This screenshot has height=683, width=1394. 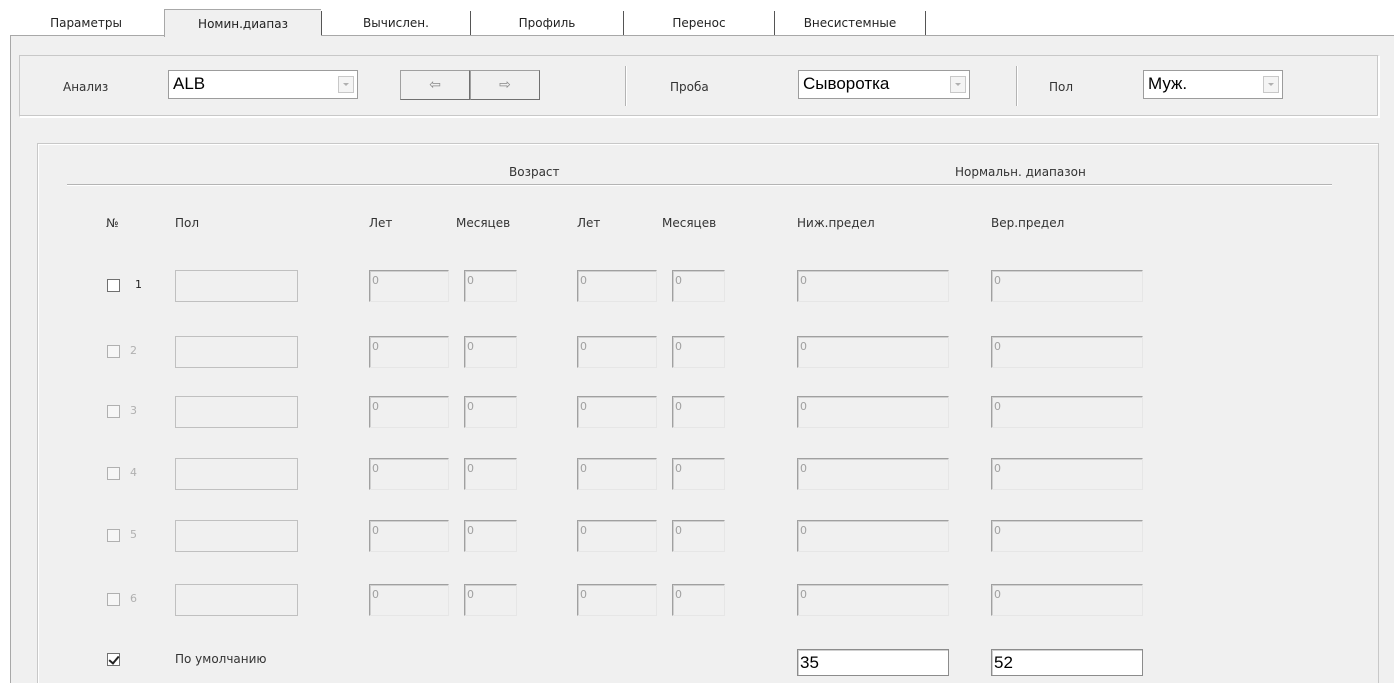 What do you see at coordinates (1028, 223) in the screenshot?
I see `header-high-limit: Вер.предел` at bounding box center [1028, 223].